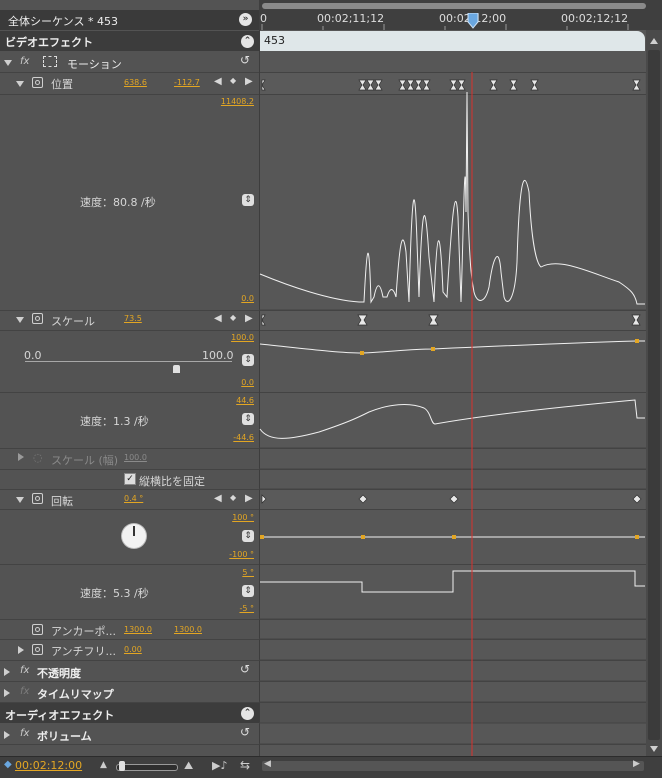  Describe the element at coordinates (24, 733) in the screenshot. I see `volume-fx-badge-icon: fx` at that location.